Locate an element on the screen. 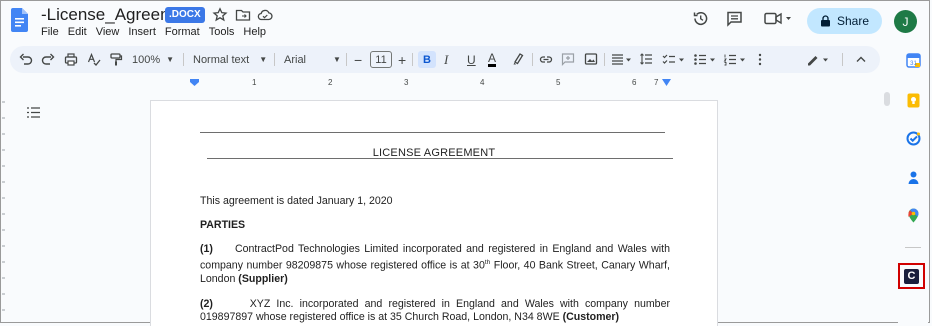  menu-tools: Tools is located at coordinates (222, 32).